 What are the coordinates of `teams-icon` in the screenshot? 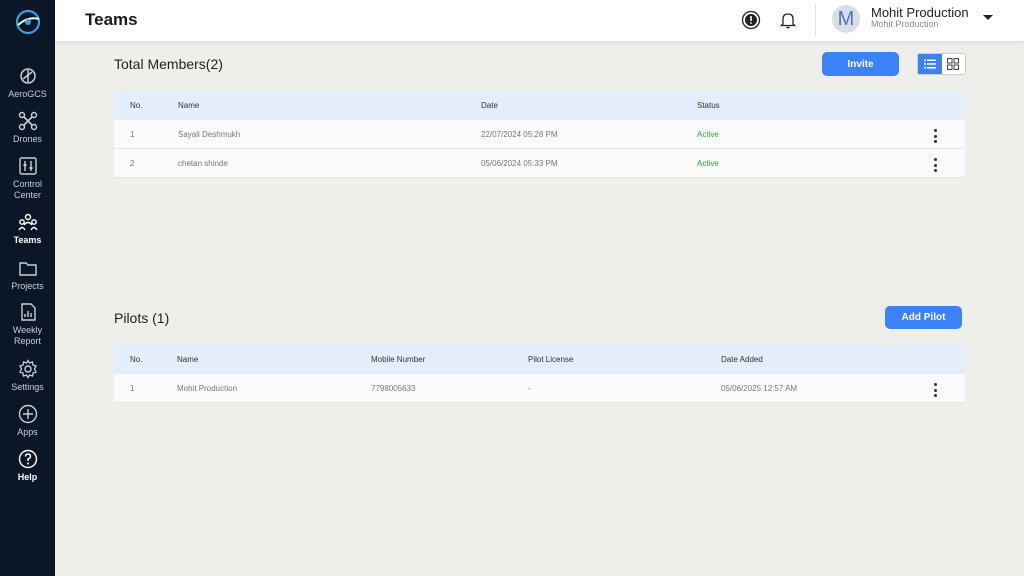 It's located at (27, 222).